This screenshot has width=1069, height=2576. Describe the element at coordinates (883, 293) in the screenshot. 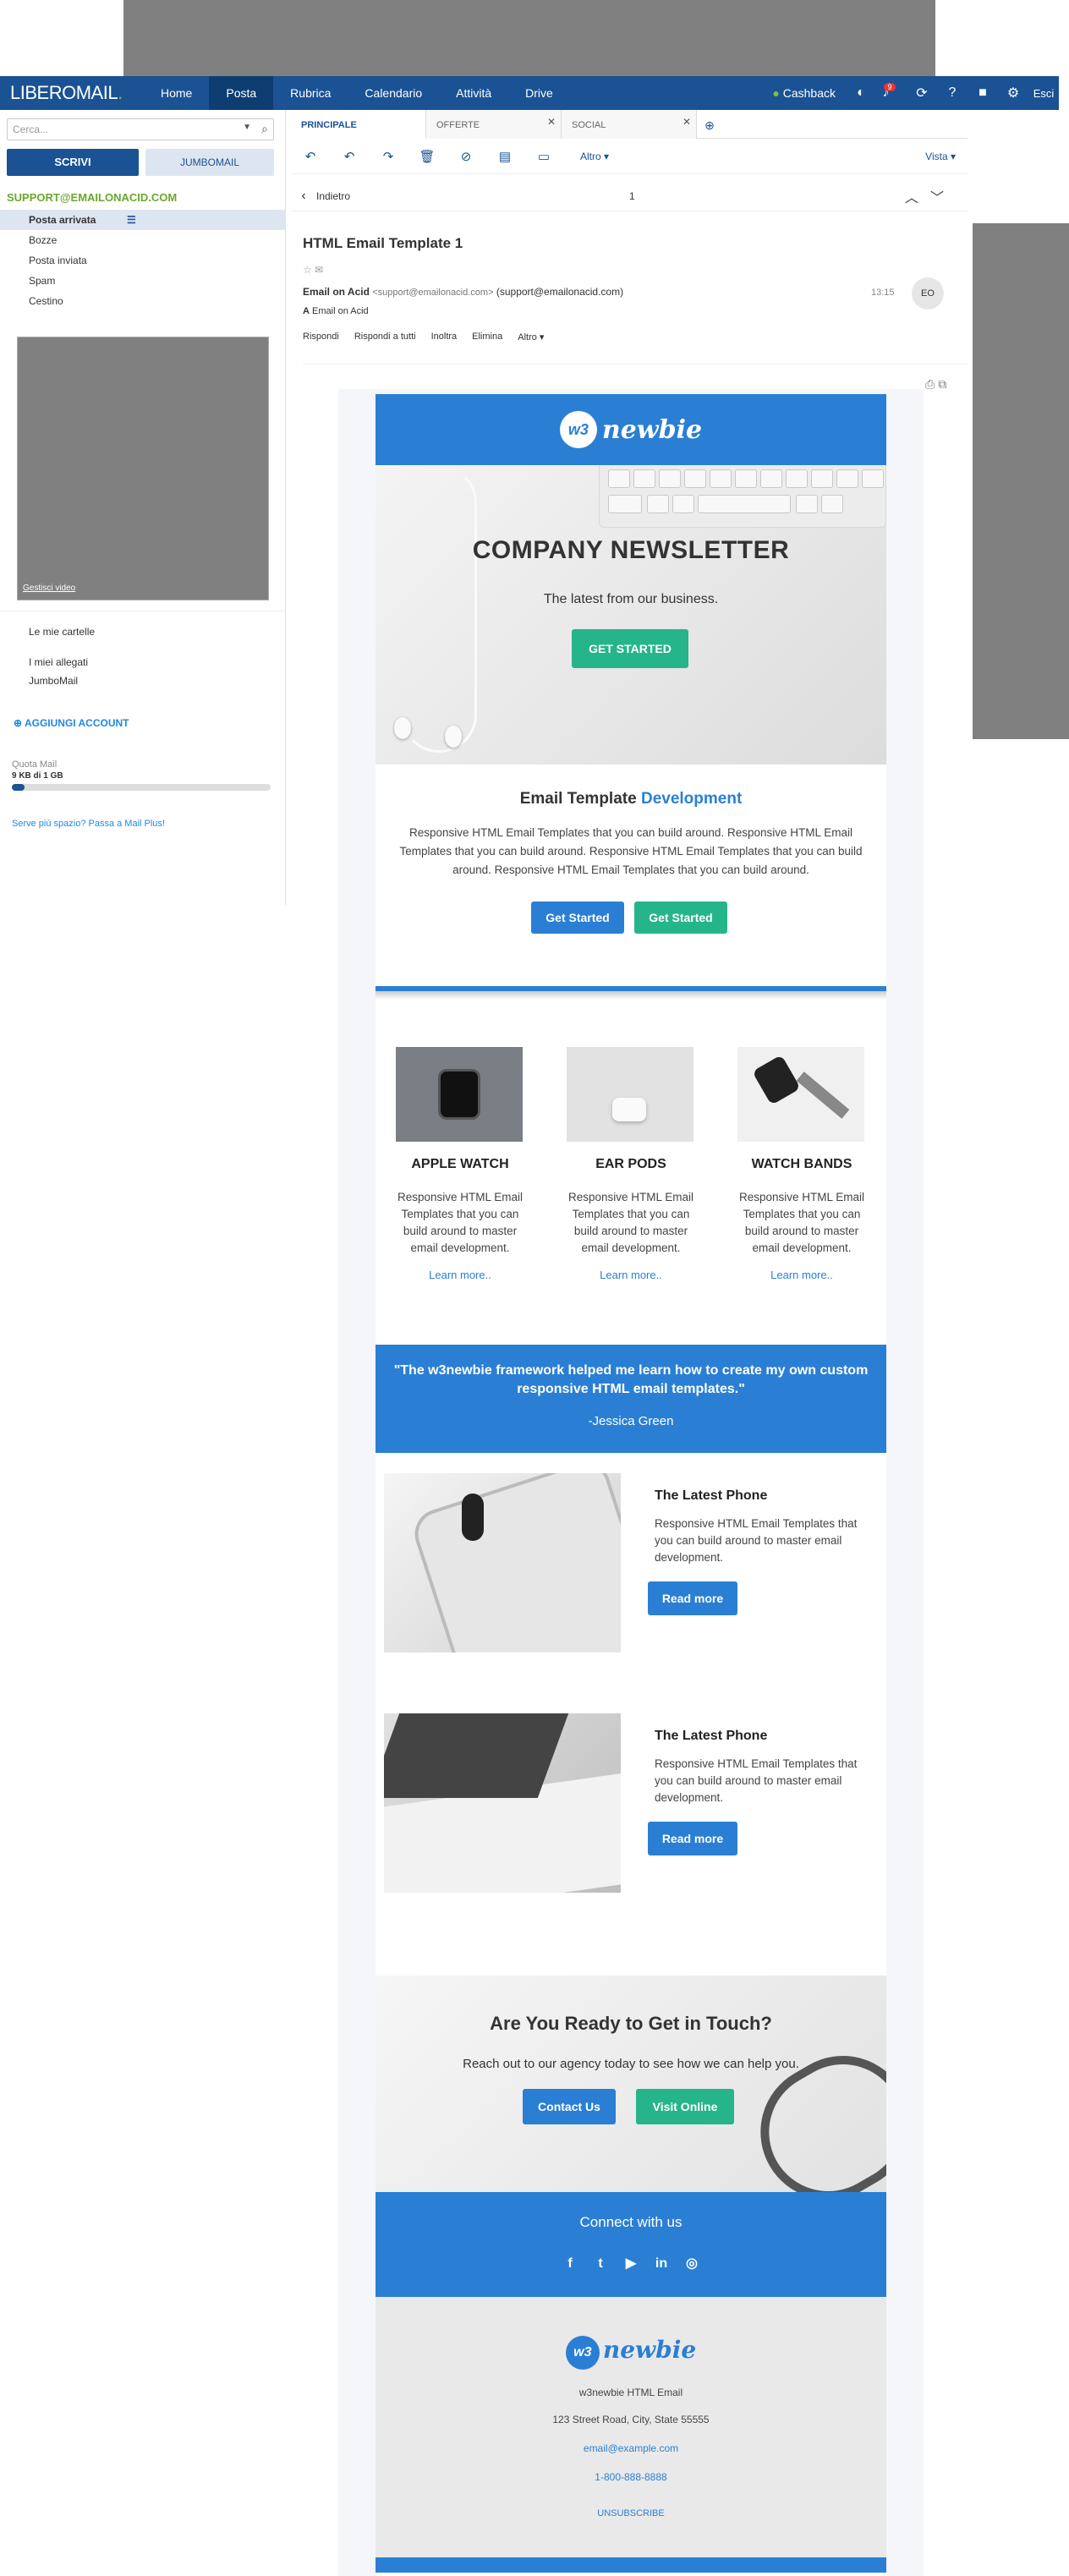

I see `message-time: 13:15` at that location.